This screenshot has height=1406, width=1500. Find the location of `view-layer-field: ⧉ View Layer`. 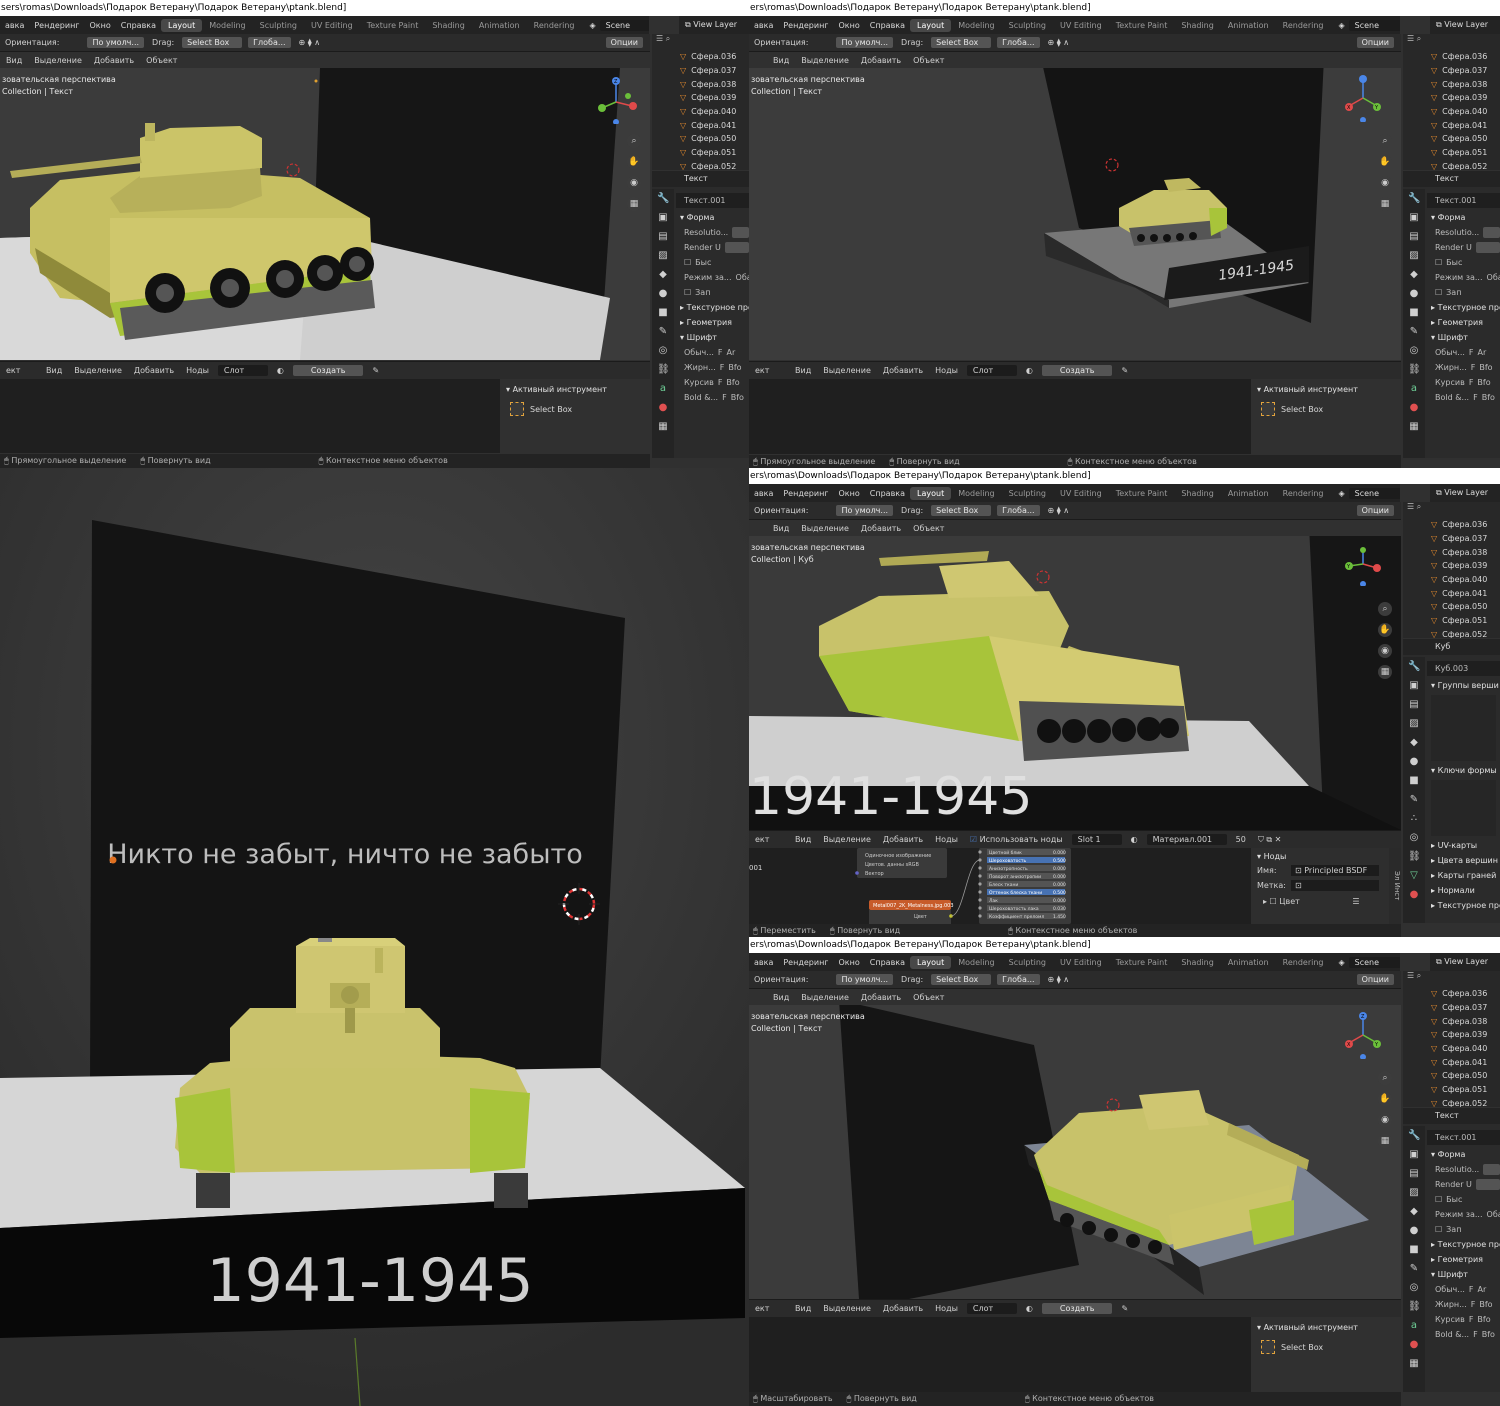

view-layer-field: ⧉ View Layer is located at coordinates (1465, 493).